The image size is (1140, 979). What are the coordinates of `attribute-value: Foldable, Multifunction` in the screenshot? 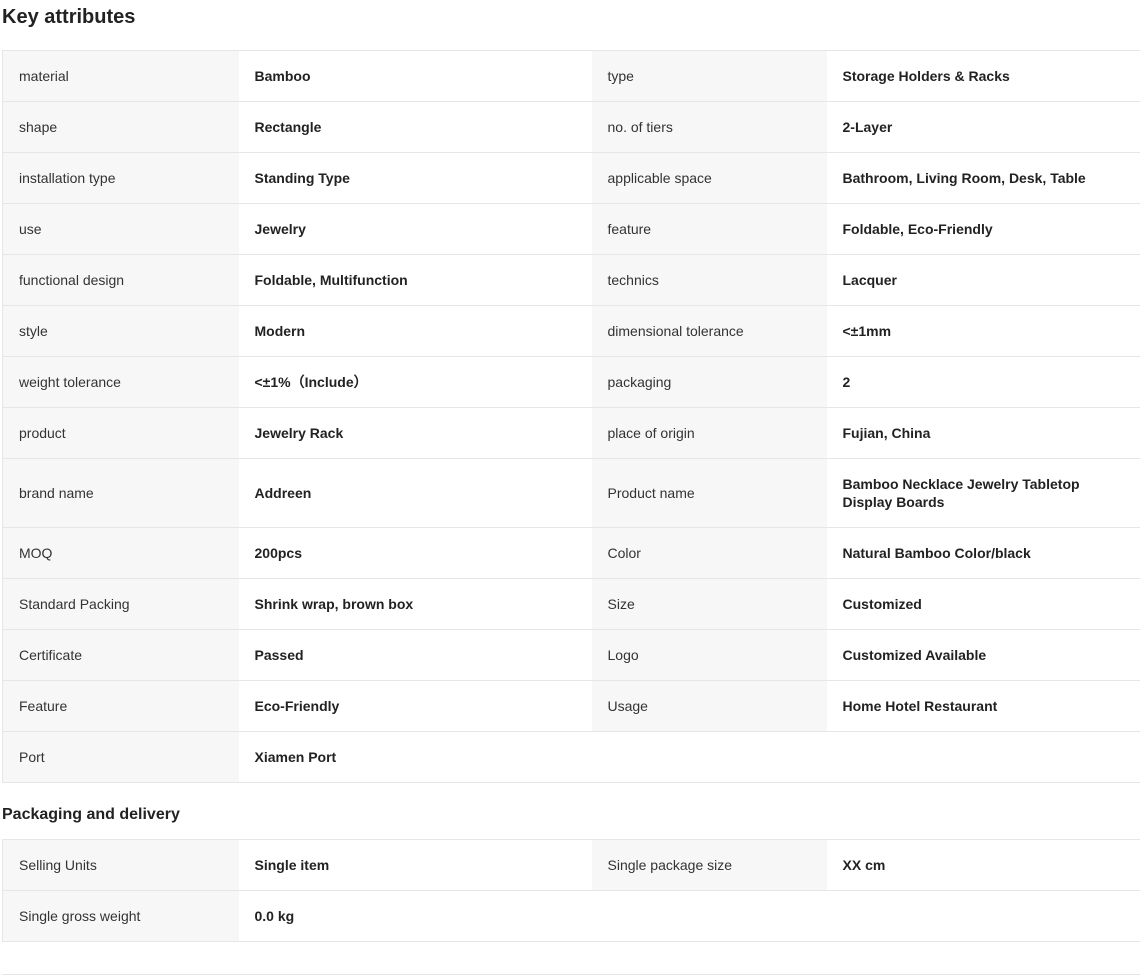 It's located at (415, 280).